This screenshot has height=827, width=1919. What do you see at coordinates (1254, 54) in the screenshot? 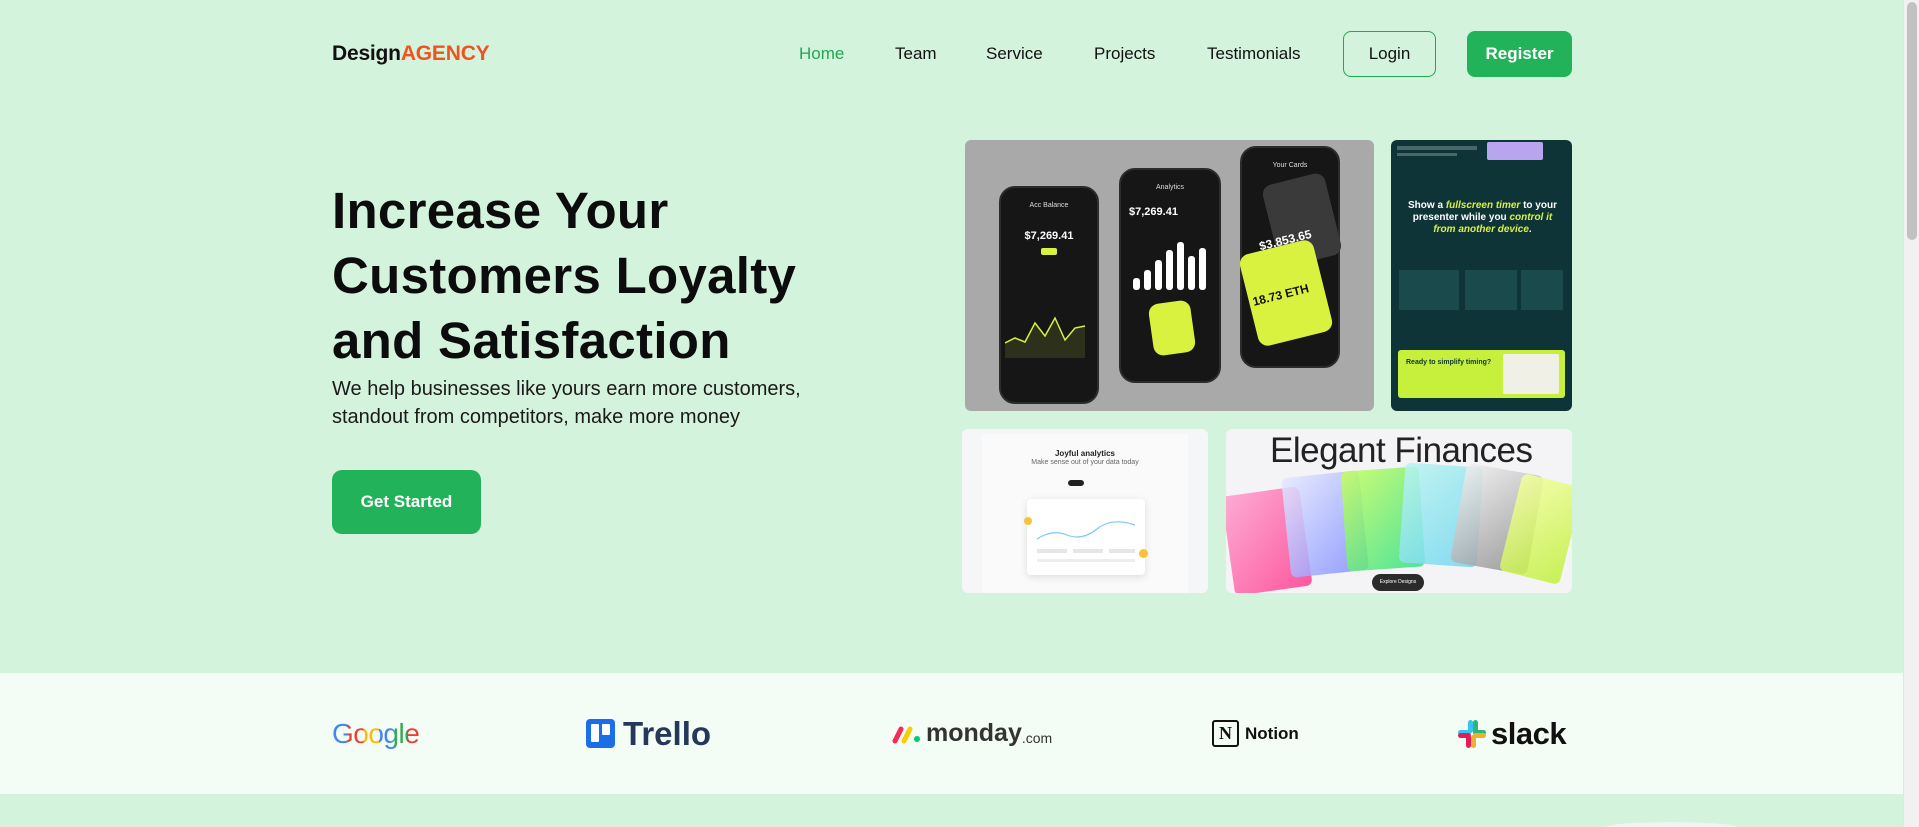
I see `nav-testimonials: Testimonials` at bounding box center [1254, 54].